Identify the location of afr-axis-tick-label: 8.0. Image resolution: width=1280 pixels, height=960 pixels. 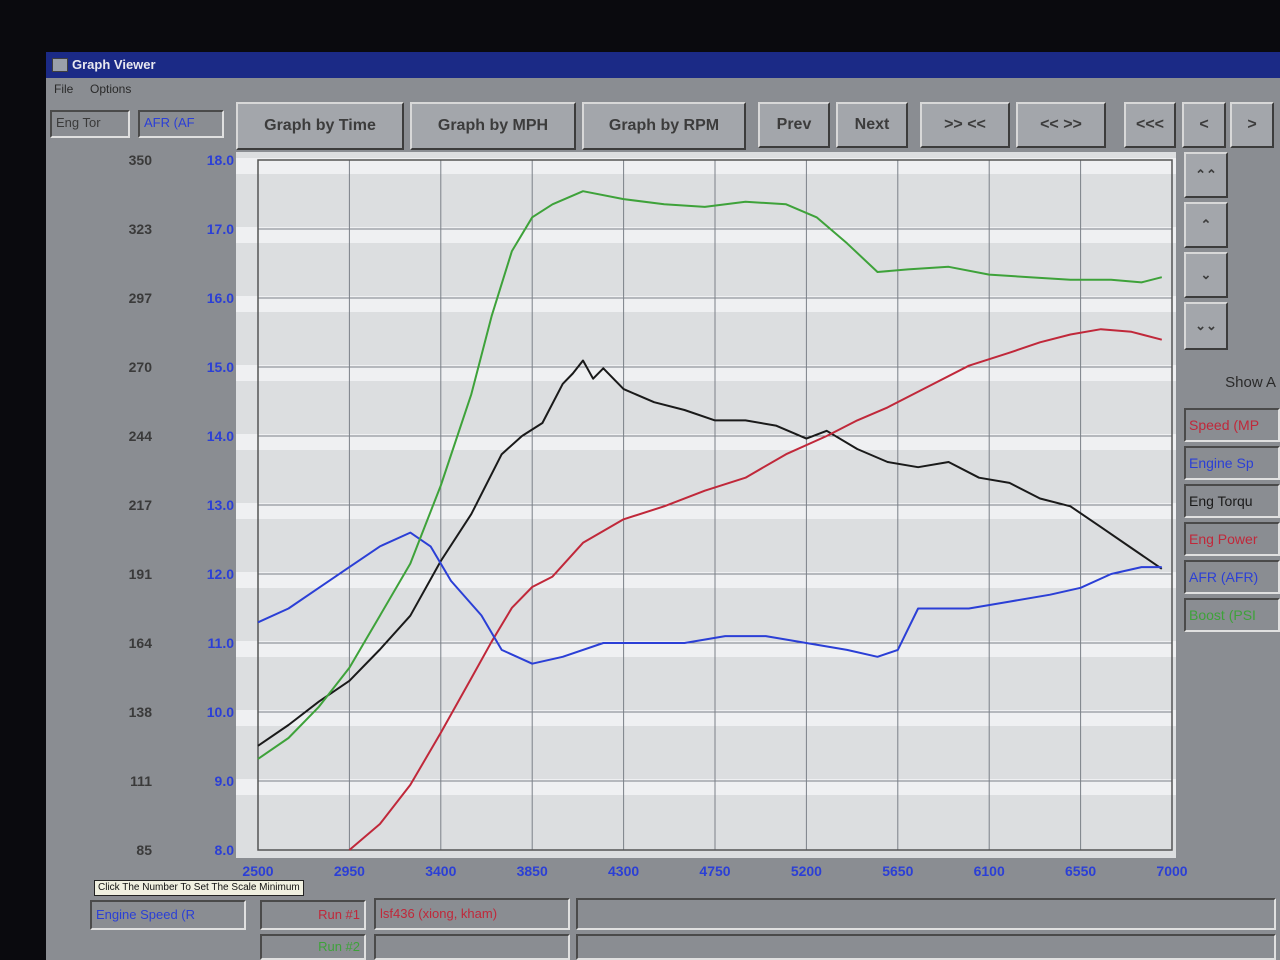
(225, 850).